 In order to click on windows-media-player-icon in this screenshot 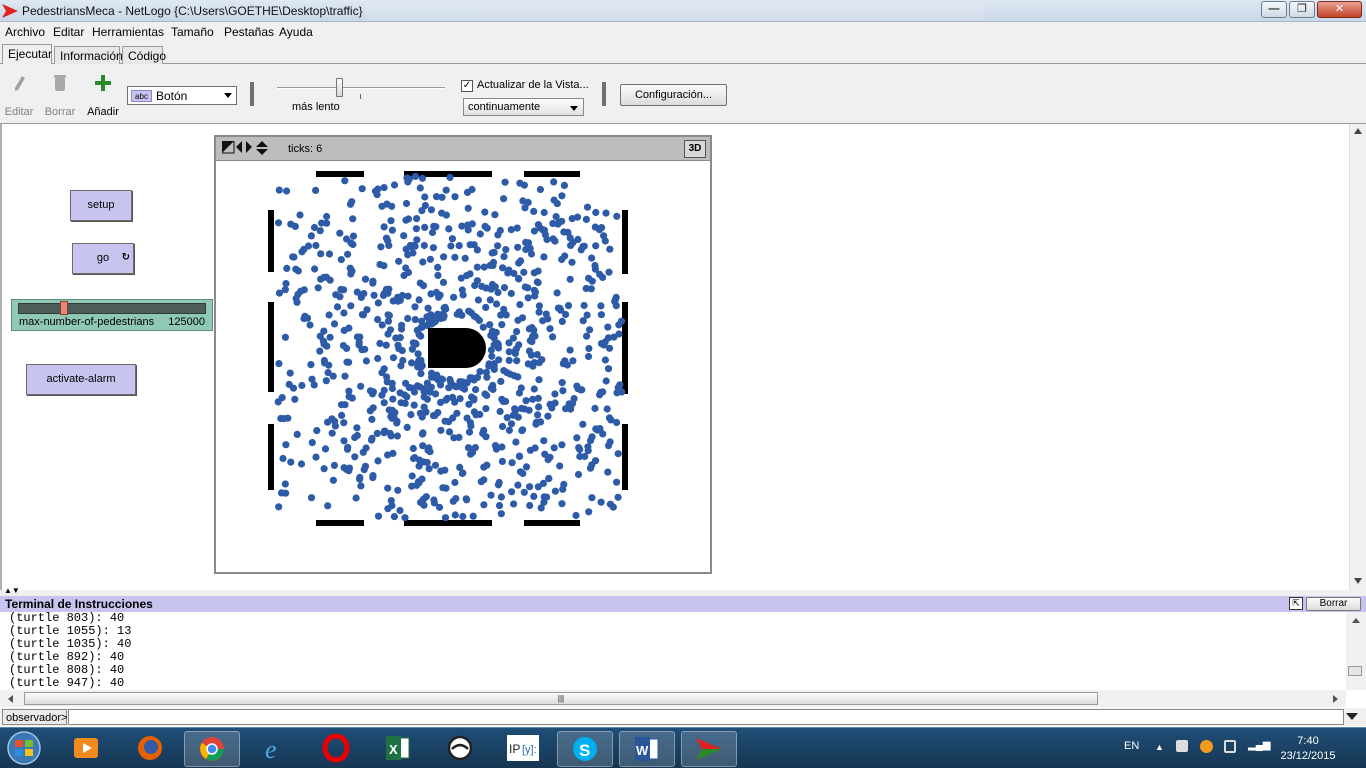, I will do `click(88, 749)`.